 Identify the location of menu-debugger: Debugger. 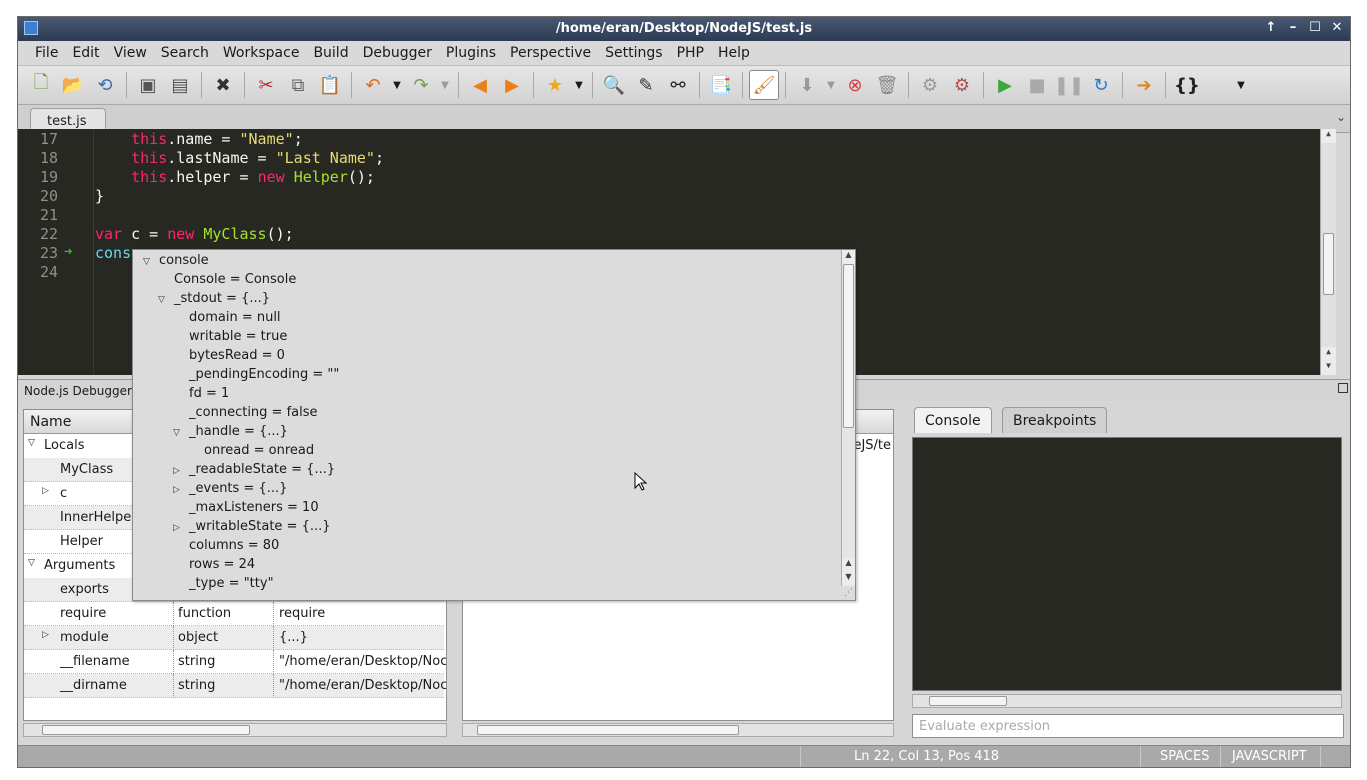
(397, 53).